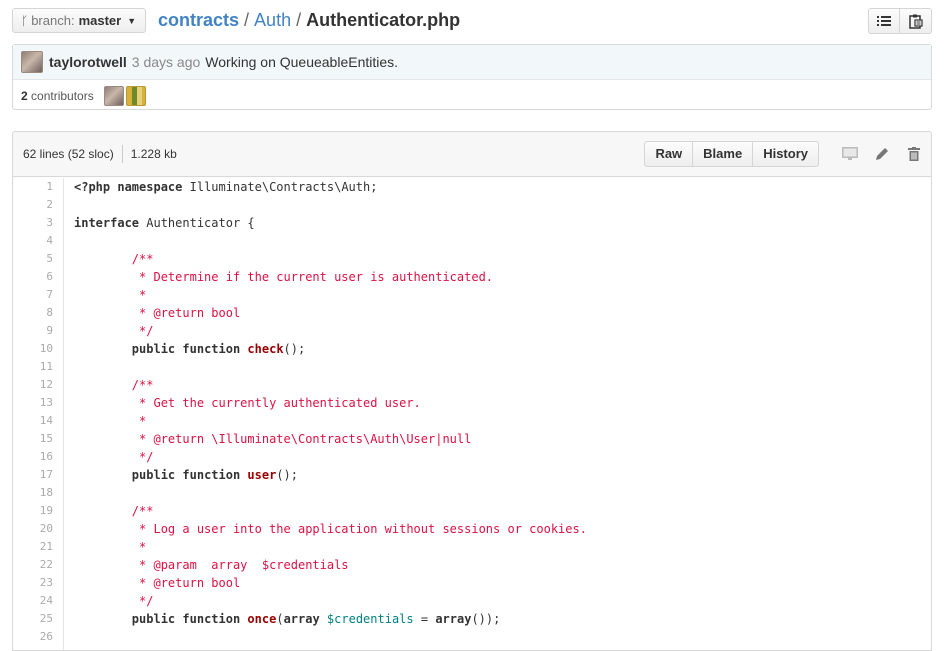 This screenshot has width=949, height=651. Describe the element at coordinates (472, 457) in the screenshot. I see `code-line: 16 */` at that location.